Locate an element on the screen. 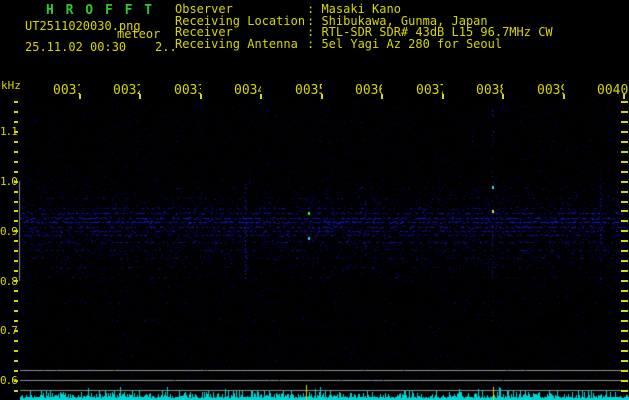 Image resolution: width=629 pixels, height=400 pixels. time-label-0031: 0031 is located at coordinates (66, 89).